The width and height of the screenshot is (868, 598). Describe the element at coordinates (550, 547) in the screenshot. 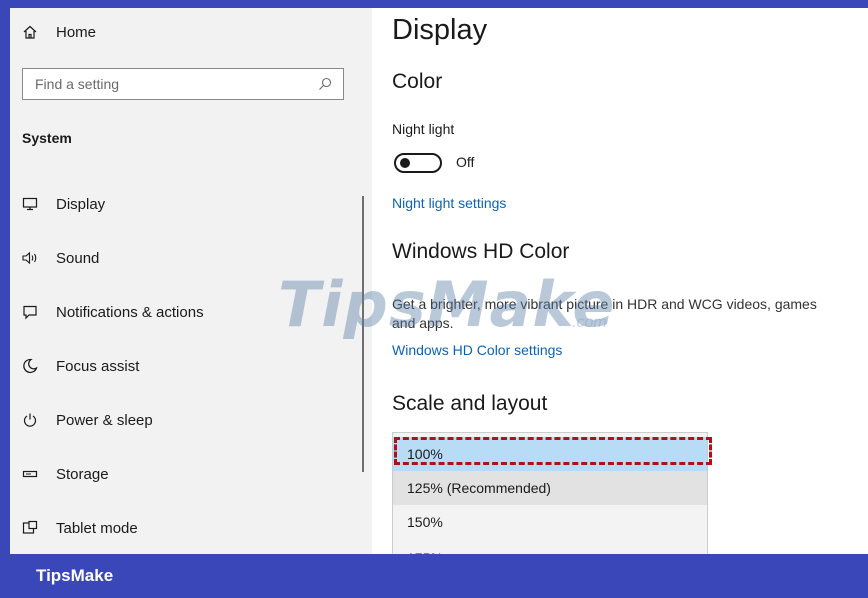

I see `scale-option-175: 175%` at that location.